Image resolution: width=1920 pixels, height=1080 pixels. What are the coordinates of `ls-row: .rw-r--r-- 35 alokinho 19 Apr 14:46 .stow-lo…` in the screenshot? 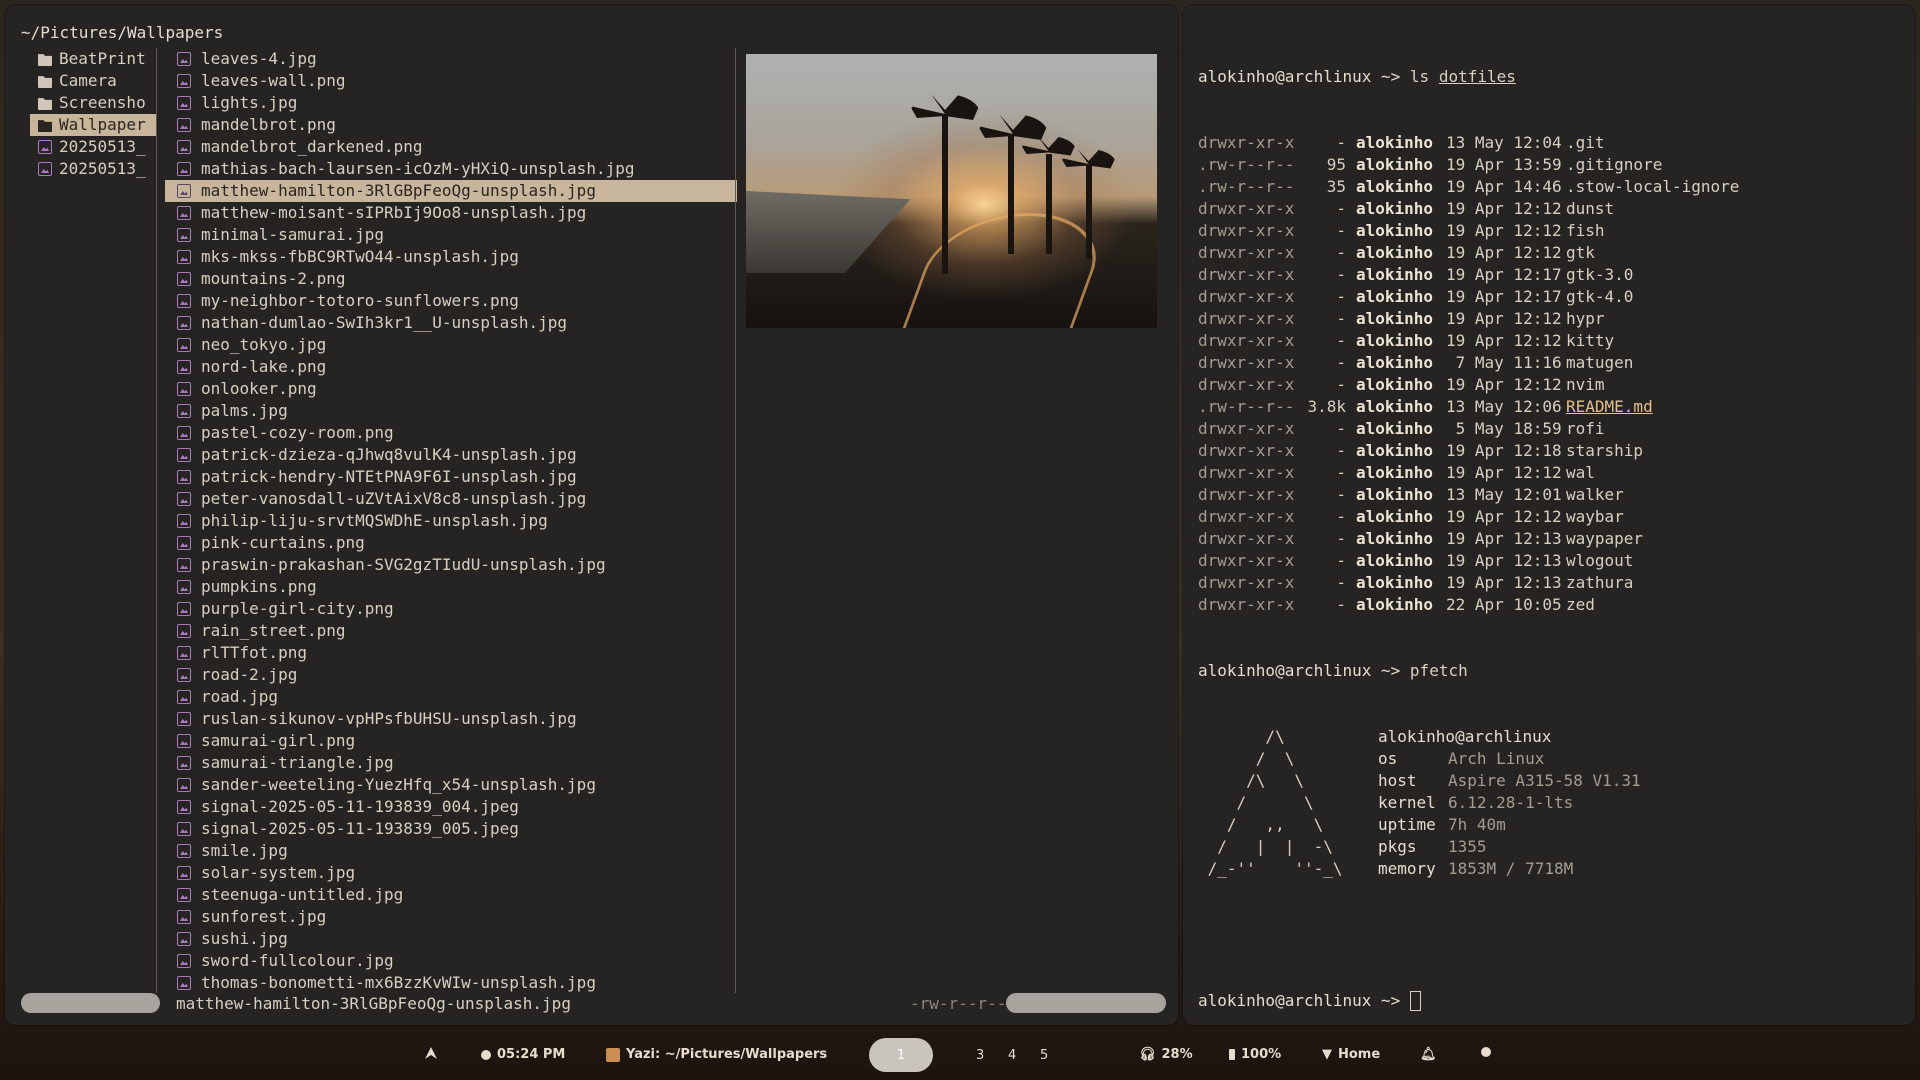 It's located at (1553, 187).